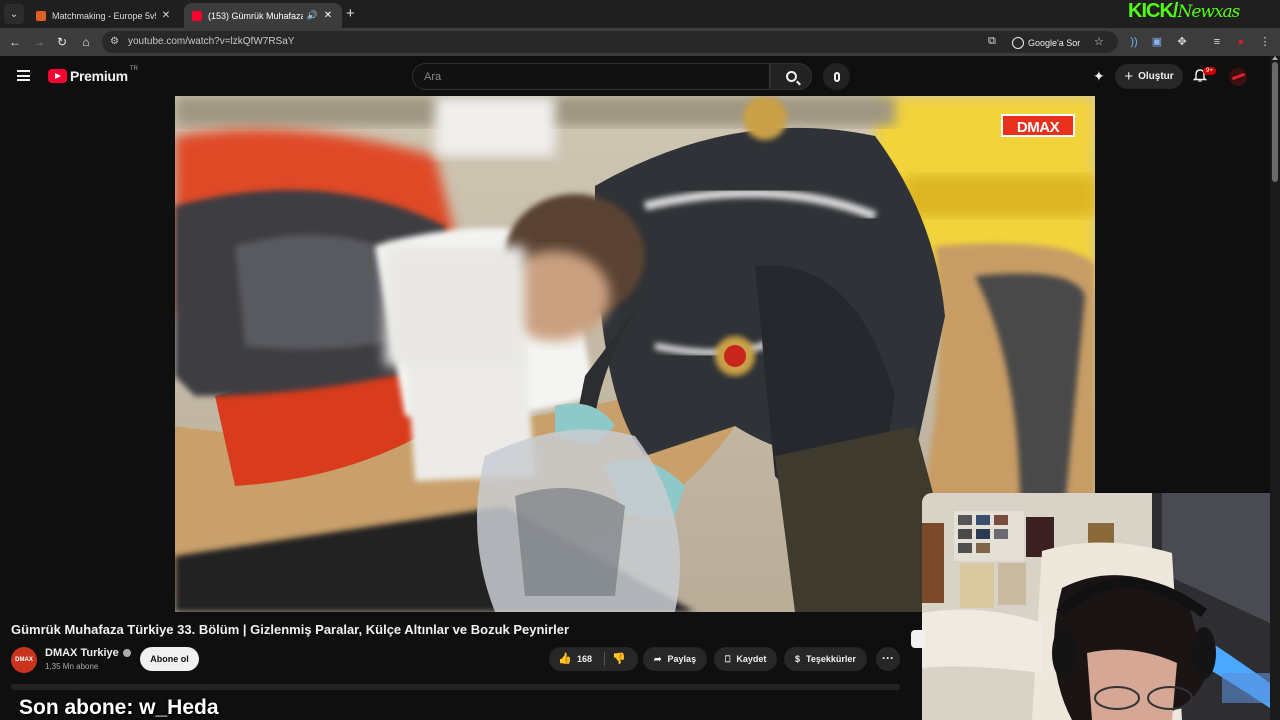 Image resolution: width=1280 pixels, height=720 pixels. I want to click on tab-title: Matchmaking - Europe 5v5 Qu, so click(104, 15).